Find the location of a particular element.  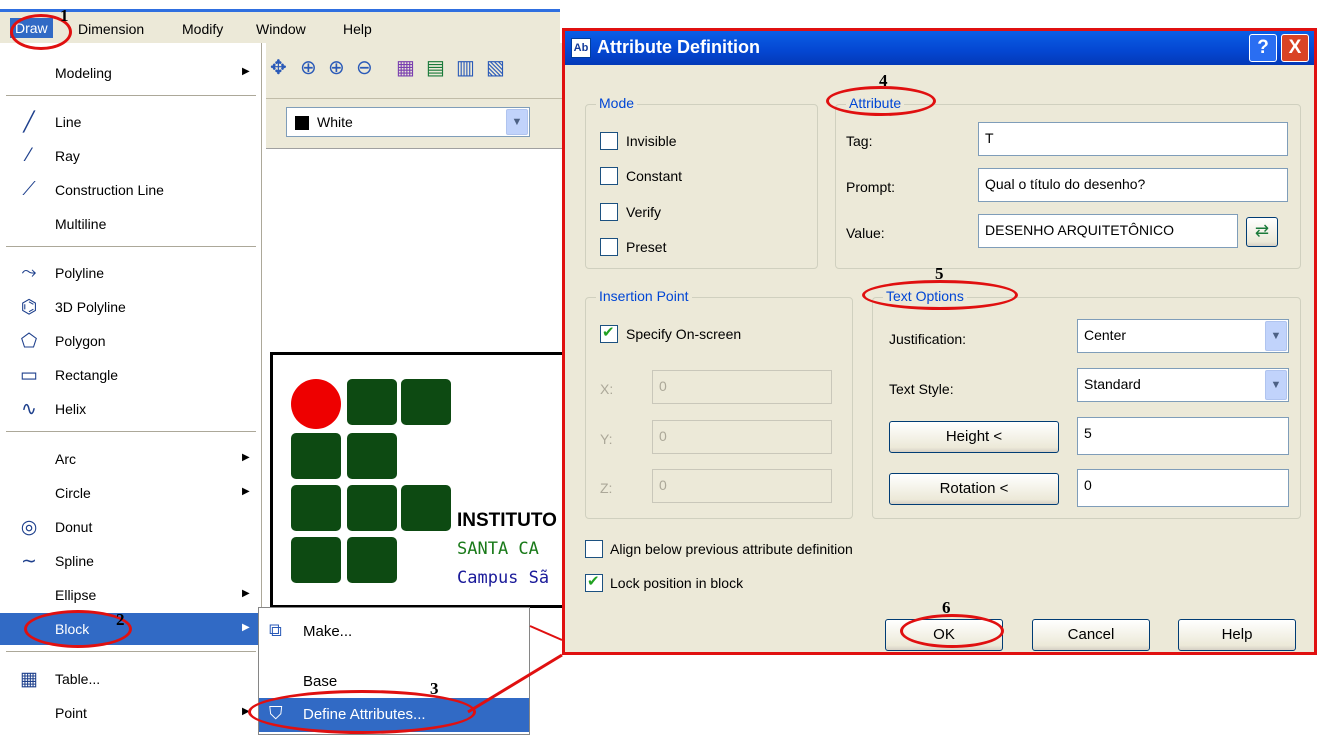

design-center-icon: ▤ is located at coordinates (435, 67).